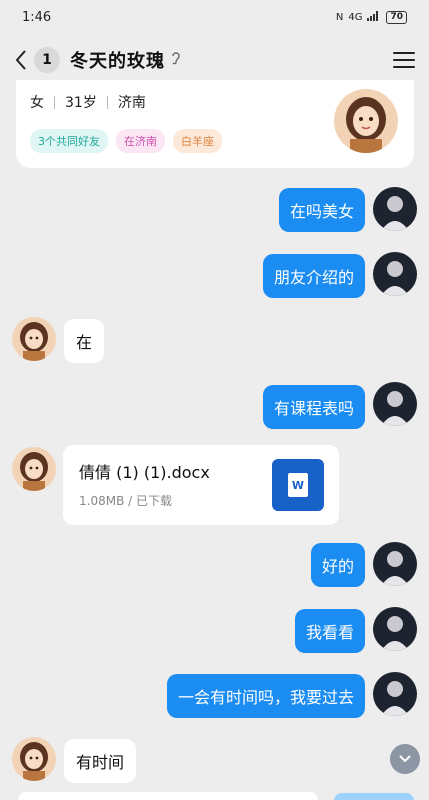  I want to click on message-row: 好的, so click(337, 565).